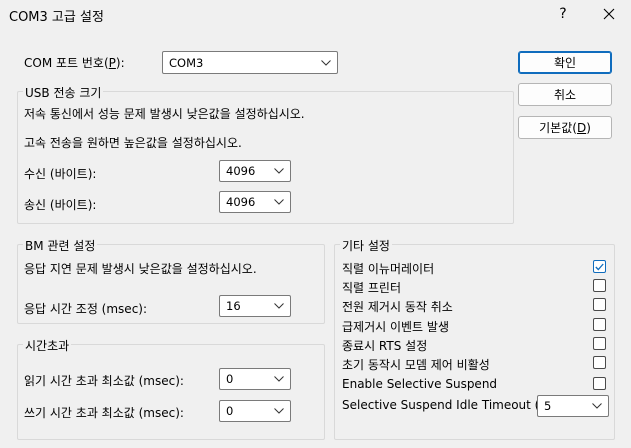 The width and height of the screenshot is (631, 448). I want to click on help-button: ?, so click(563, 14).